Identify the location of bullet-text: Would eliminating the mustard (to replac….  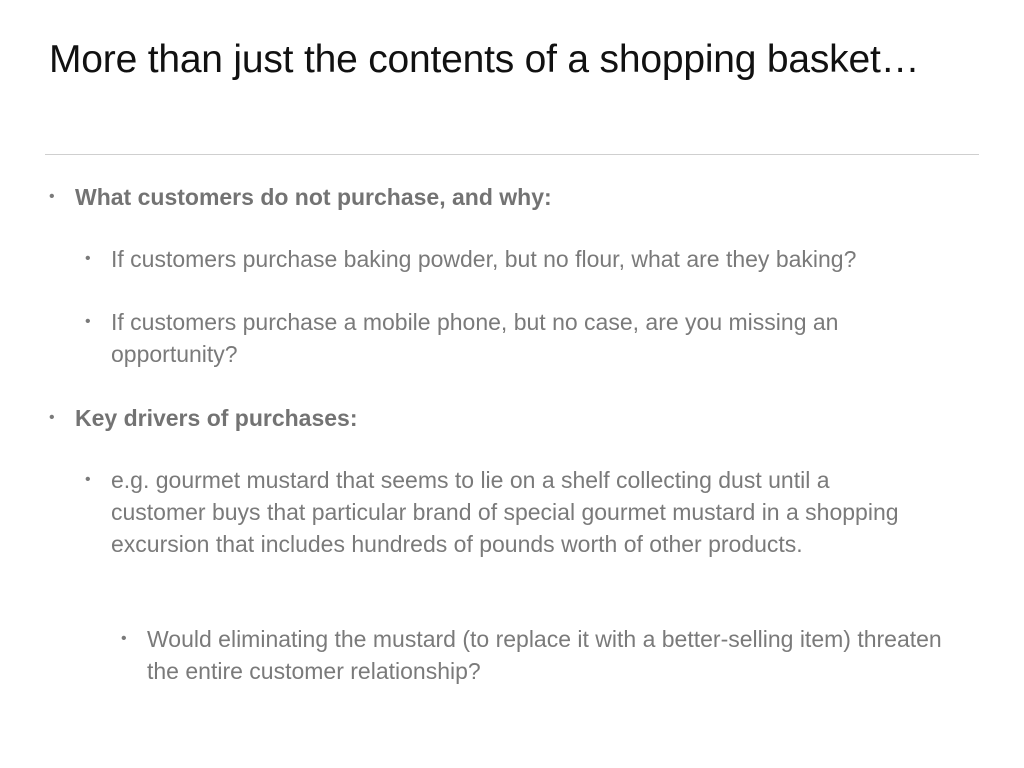
(544, 655).